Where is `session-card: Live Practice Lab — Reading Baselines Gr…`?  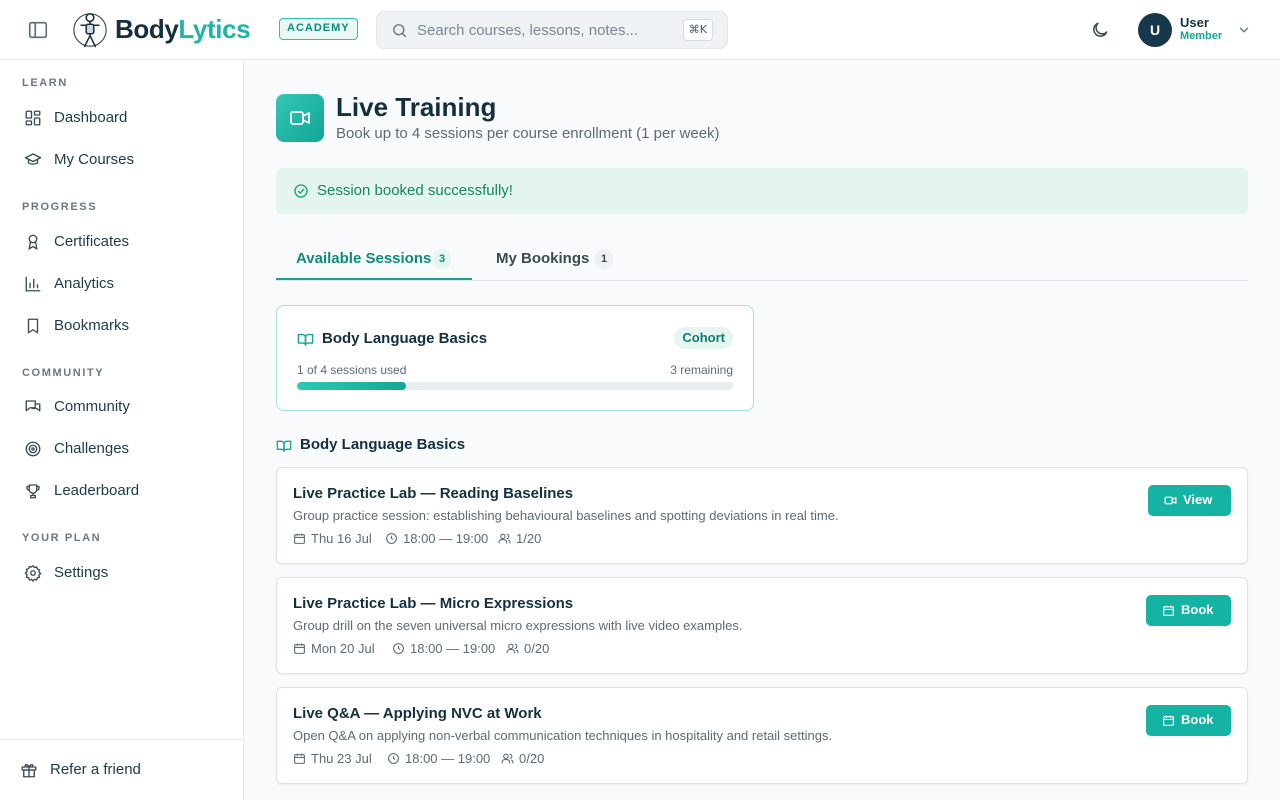 session-card: Live Practice Lab — Reading Baselines Gr… is located at coordinates (762, 515).